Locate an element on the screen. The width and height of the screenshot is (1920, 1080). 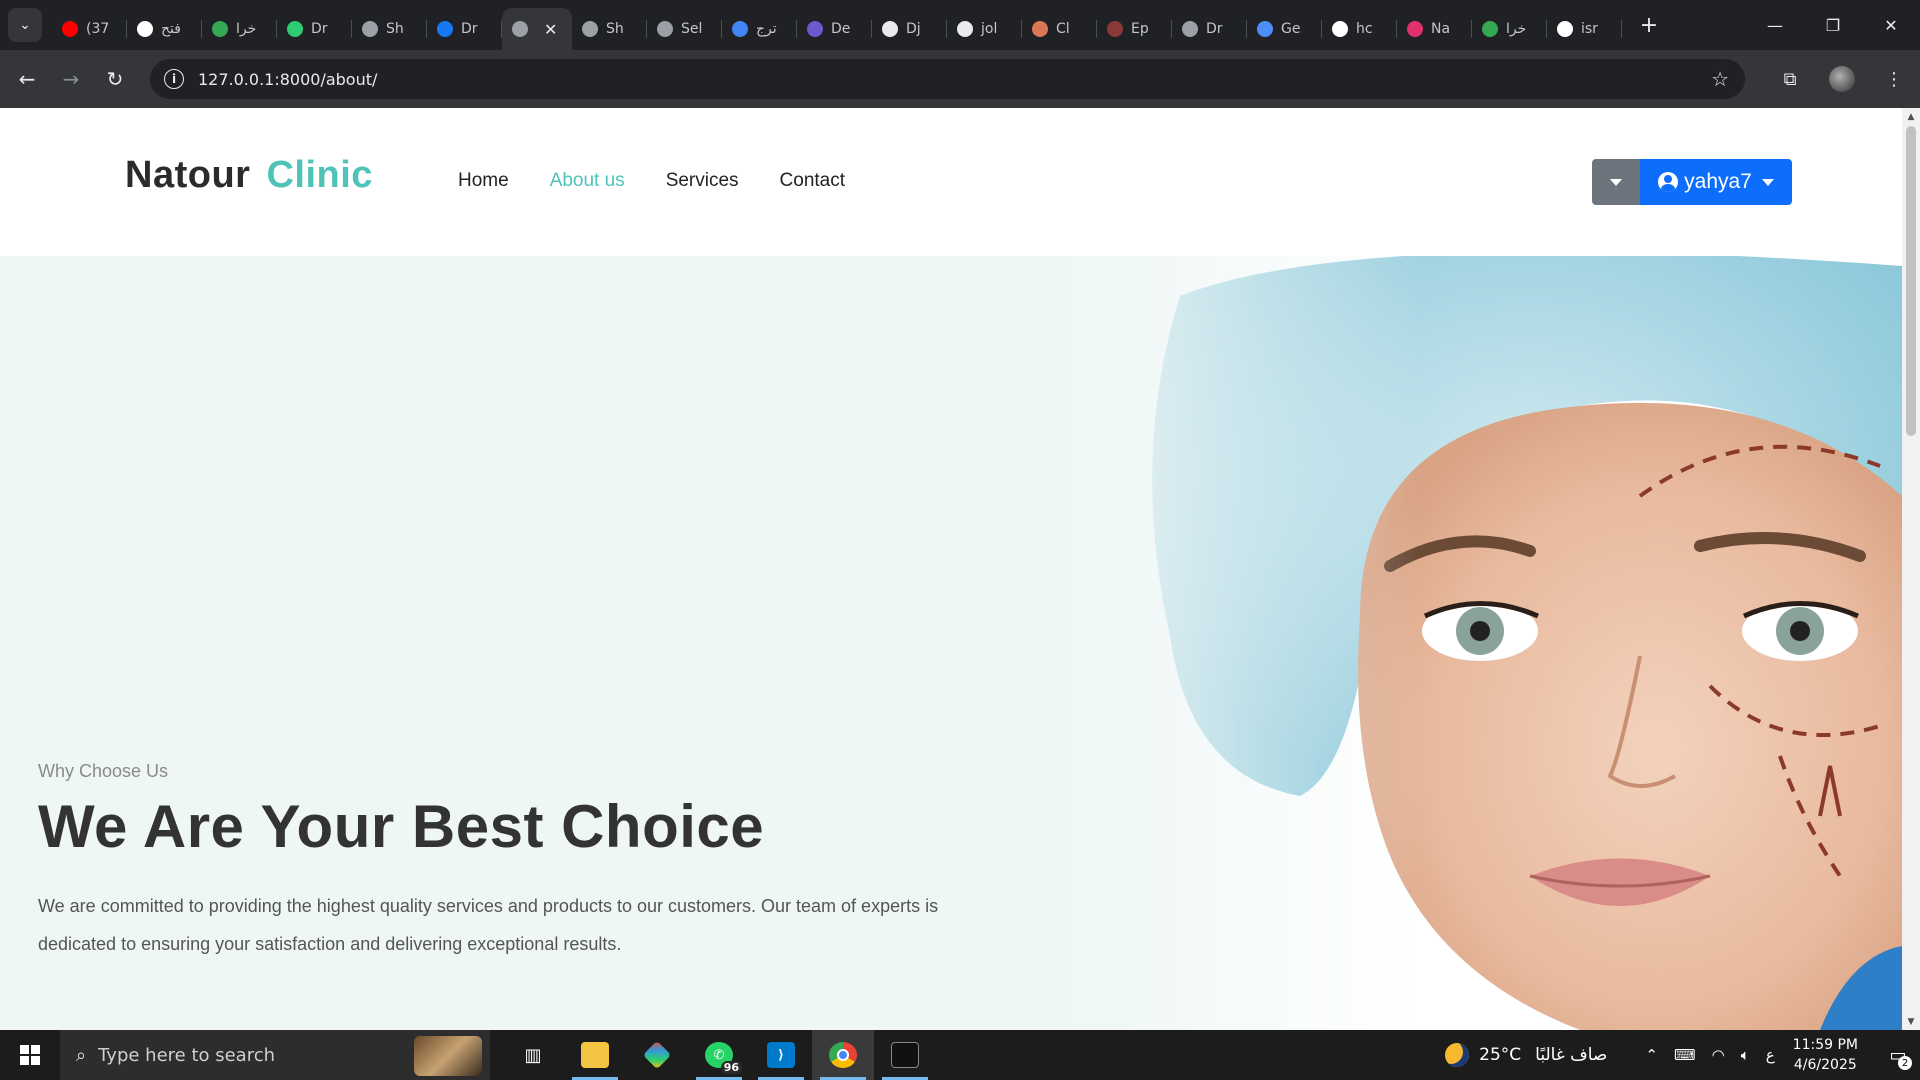
scrollbar-thumb is located at coordinates (1911, 281).